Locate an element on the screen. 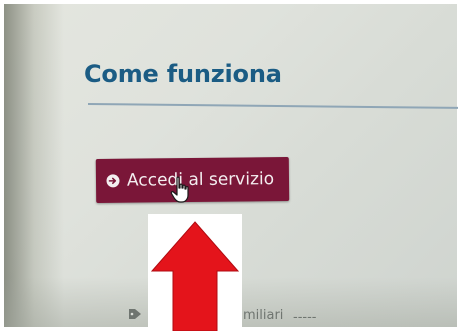  section-title: Come funziona is located at coordinates (183, 74).